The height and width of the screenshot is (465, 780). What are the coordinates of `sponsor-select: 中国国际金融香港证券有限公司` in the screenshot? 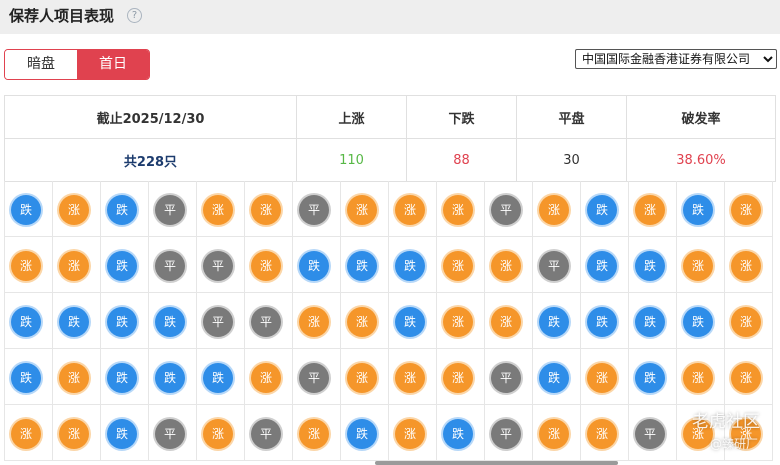 It's located at (676, 59).